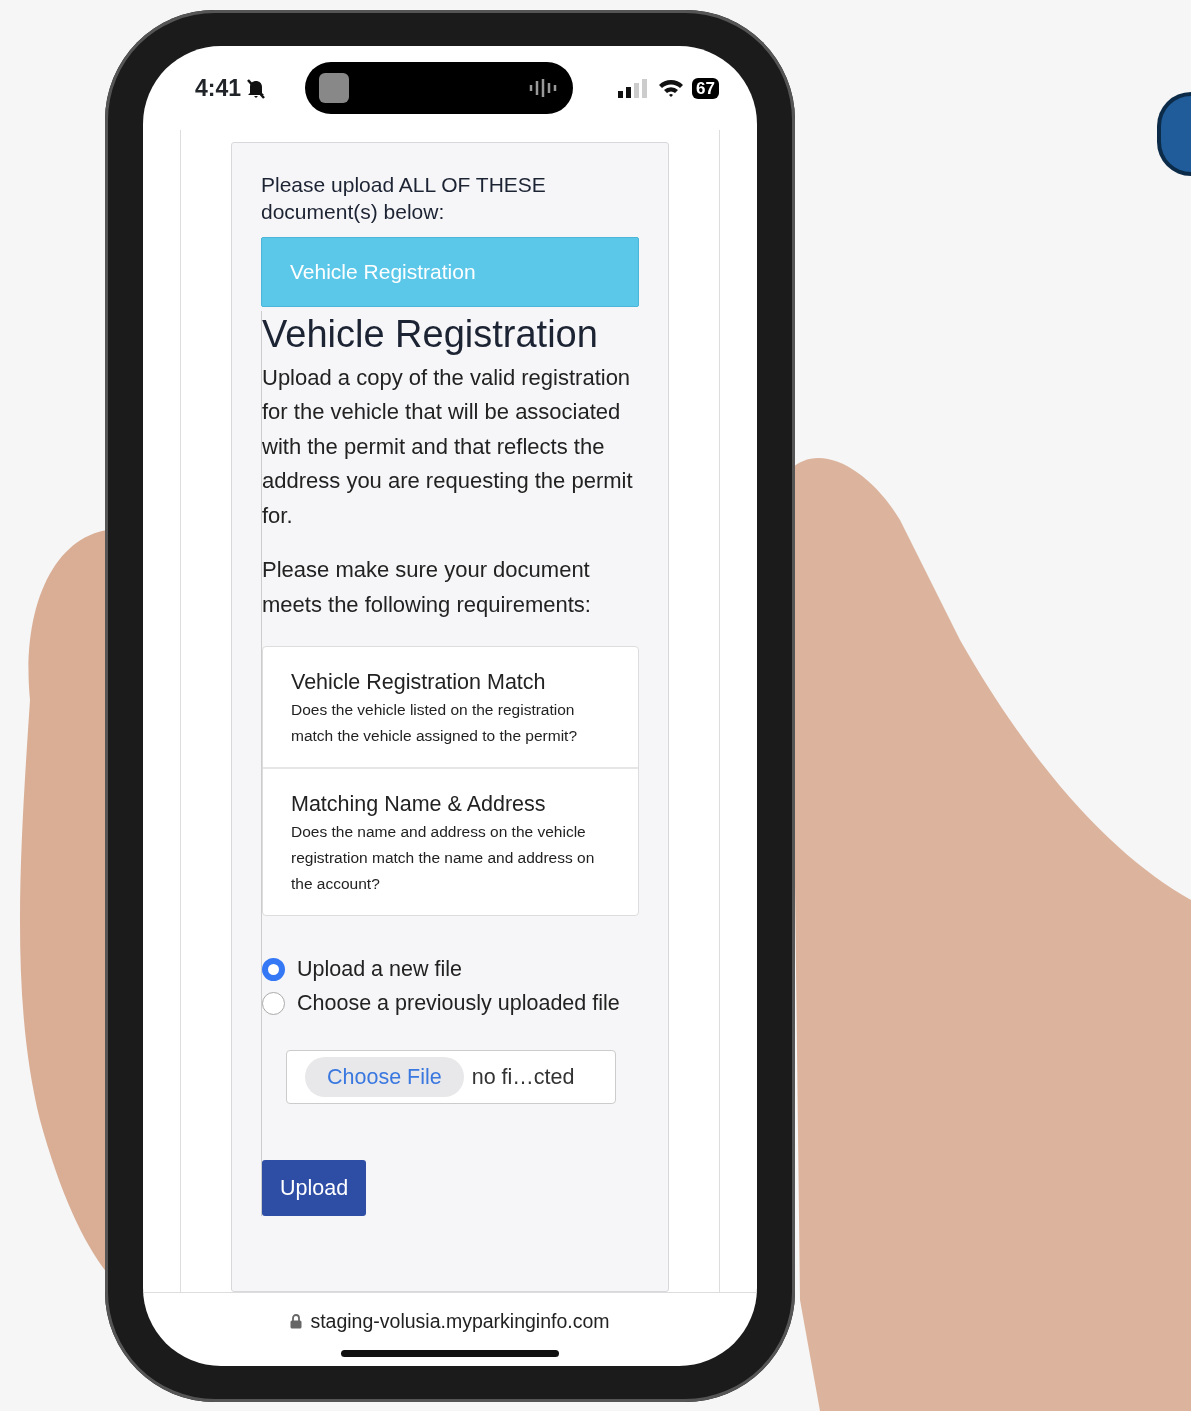  I want to click on url-text: staging-volusia.myparkinginfo.com, so click(460, 1322).